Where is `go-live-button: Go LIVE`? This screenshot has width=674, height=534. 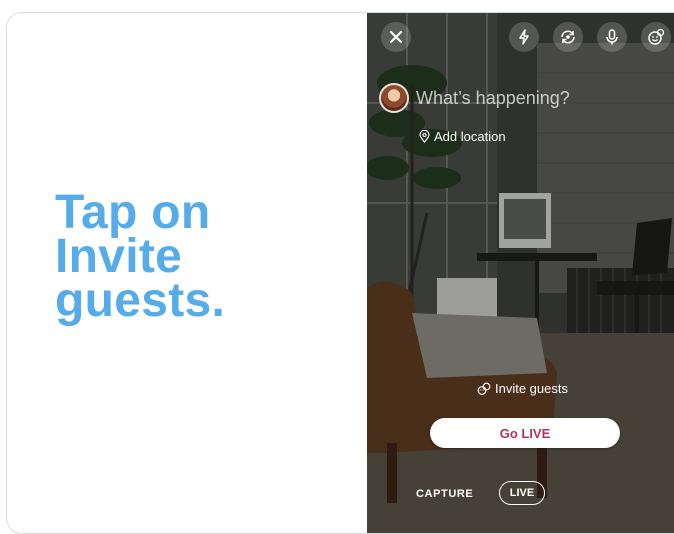
go-live-button: Go LIVE is located at coordinates (525, 433).